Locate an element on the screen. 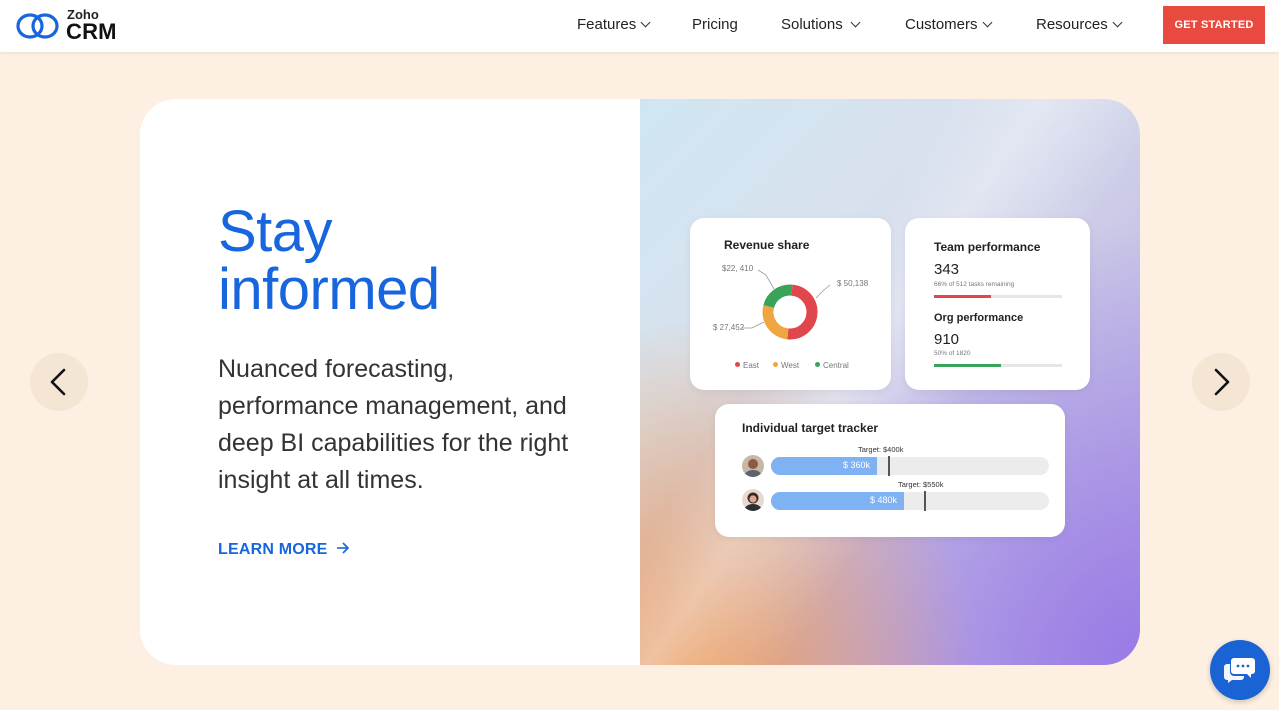 This screenshot has width=1279, height=710. get-started-button: GET STARTED is located at coordinates (1214, 25).